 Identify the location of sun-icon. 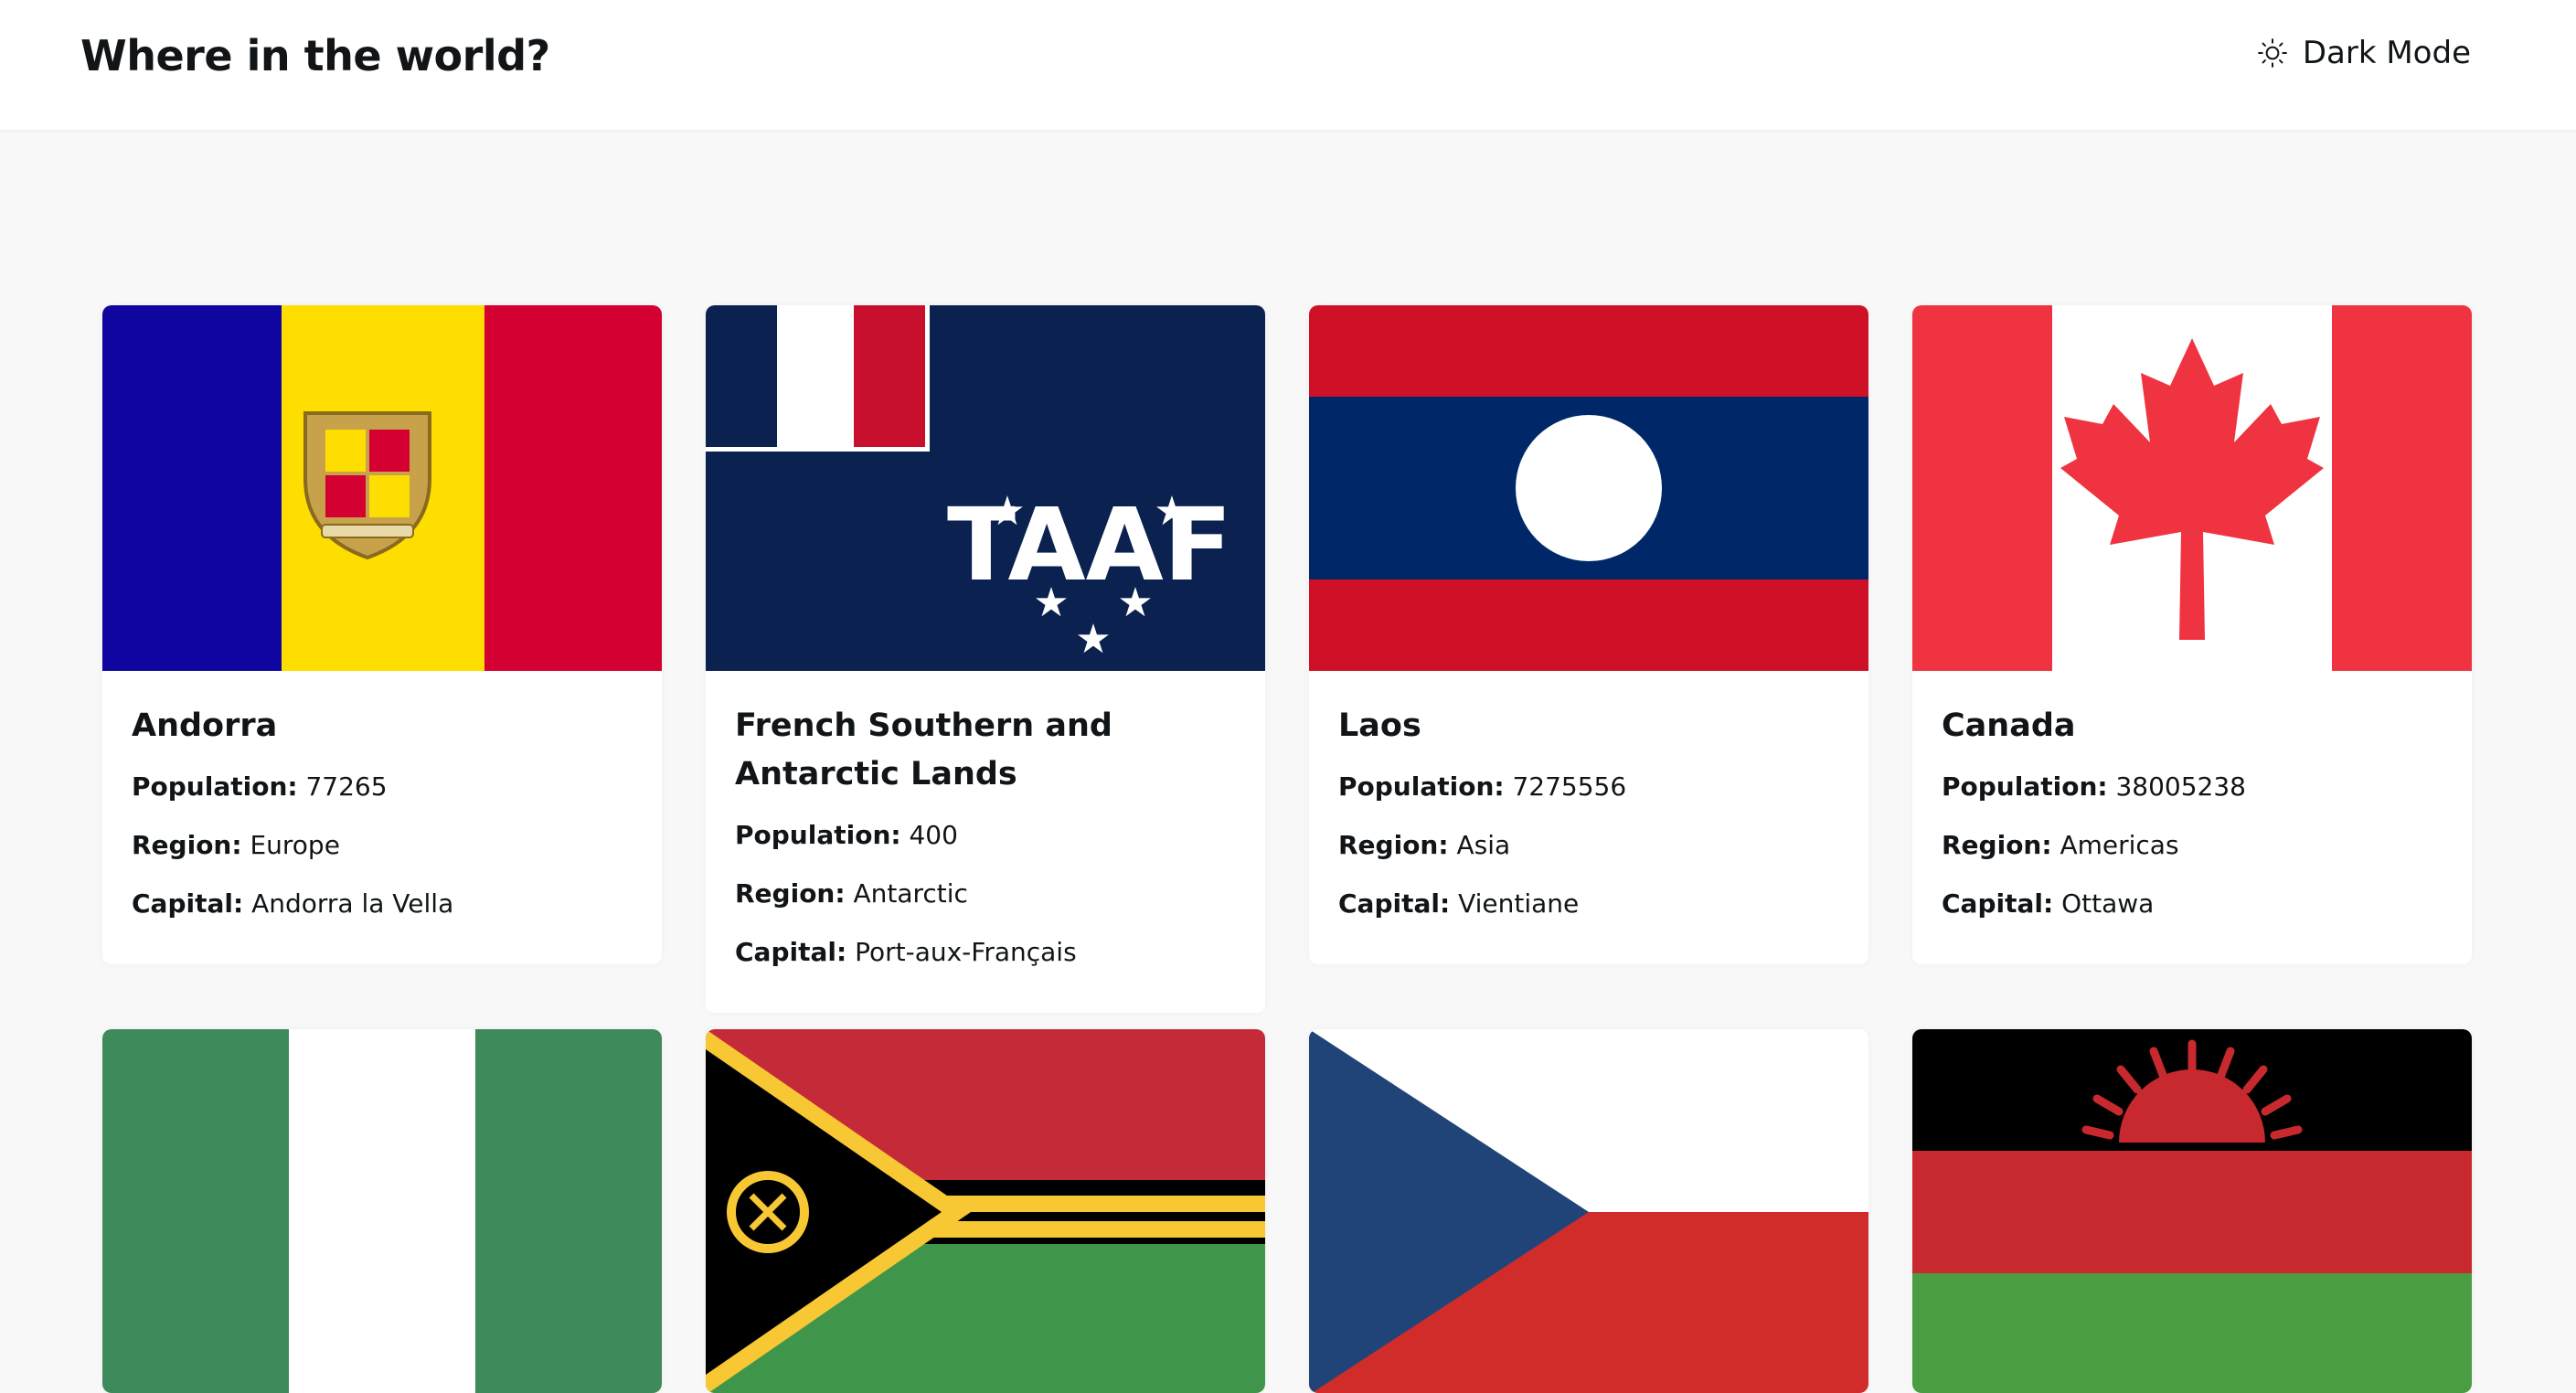
(2272, 53).